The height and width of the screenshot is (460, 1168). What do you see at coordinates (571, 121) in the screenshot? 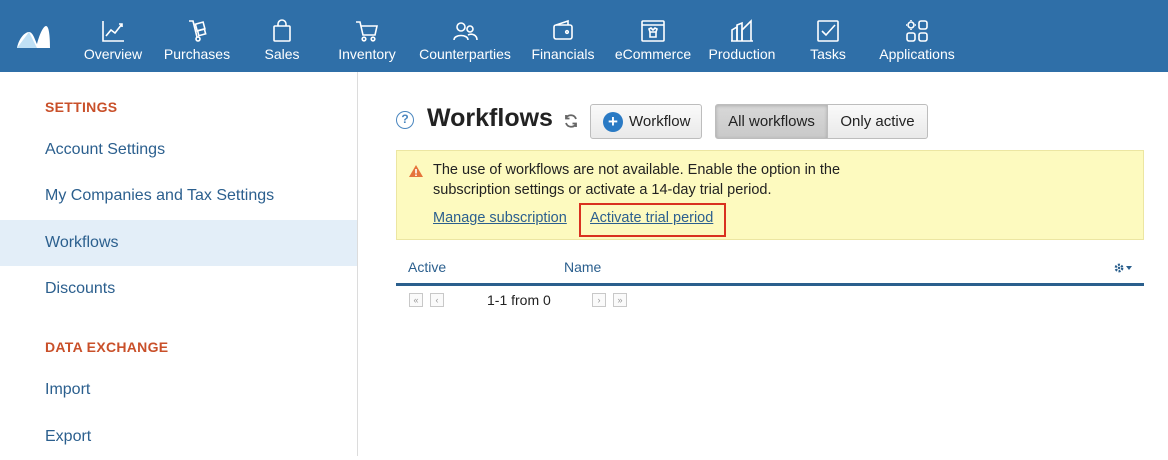
I see `refresh-icon` at bounding box center [571, 121].